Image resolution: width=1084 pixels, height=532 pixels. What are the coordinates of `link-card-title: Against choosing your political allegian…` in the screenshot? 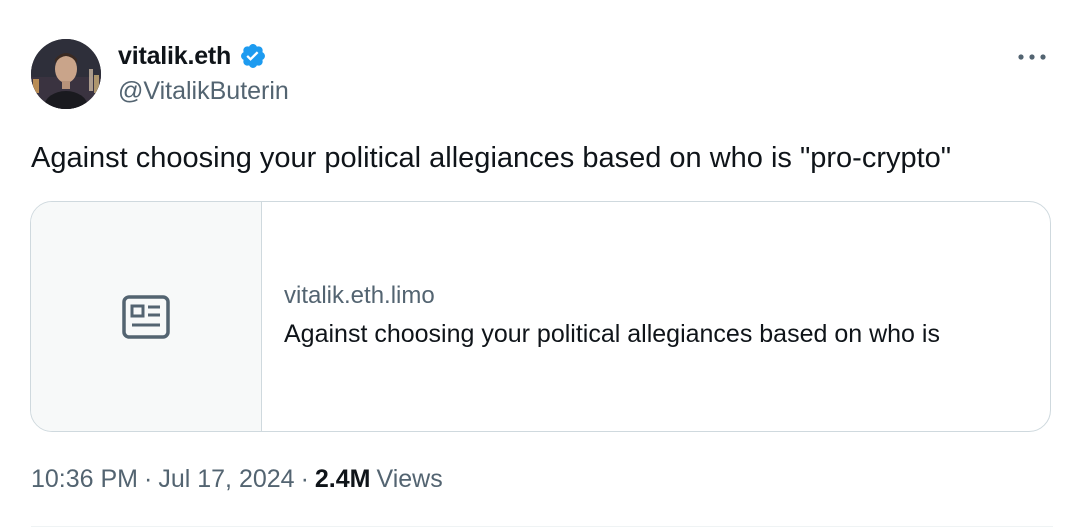 It's located at (612, 334).